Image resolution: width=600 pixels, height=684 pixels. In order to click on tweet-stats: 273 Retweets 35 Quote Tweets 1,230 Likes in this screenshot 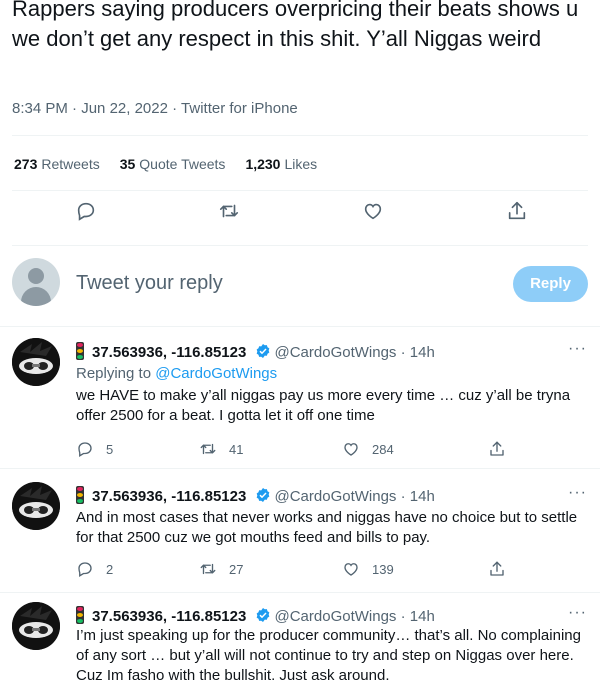, I will do `click(165, 164)`.